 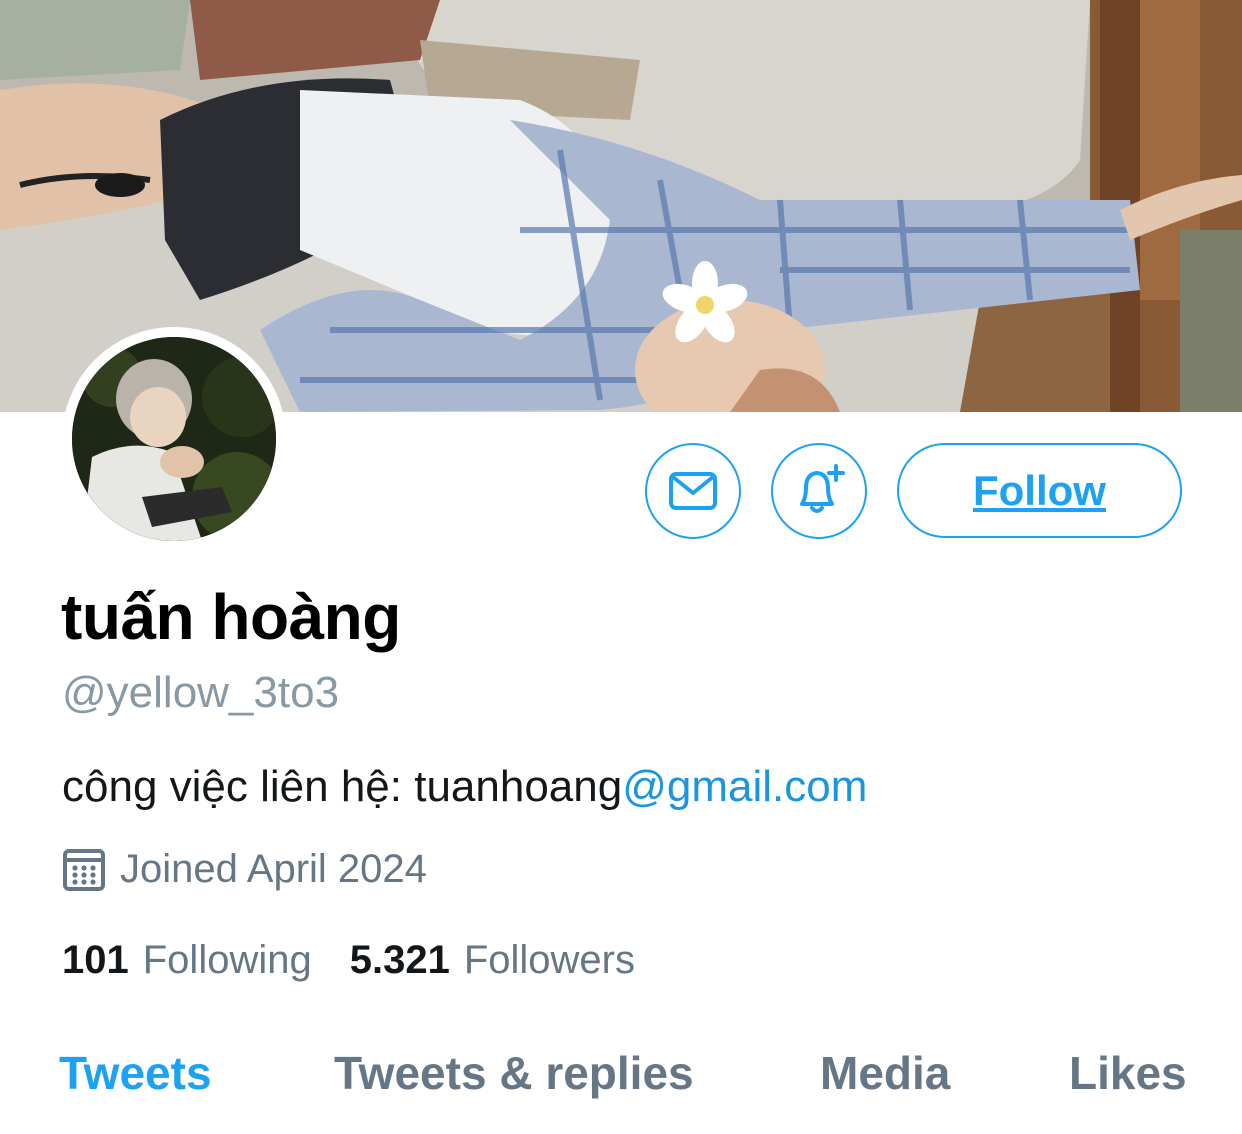 What do you see at coordinates (135, 1073) in the screenshot?
I see `tab-tweets: Tweets` at bounding box center [135, 1073].